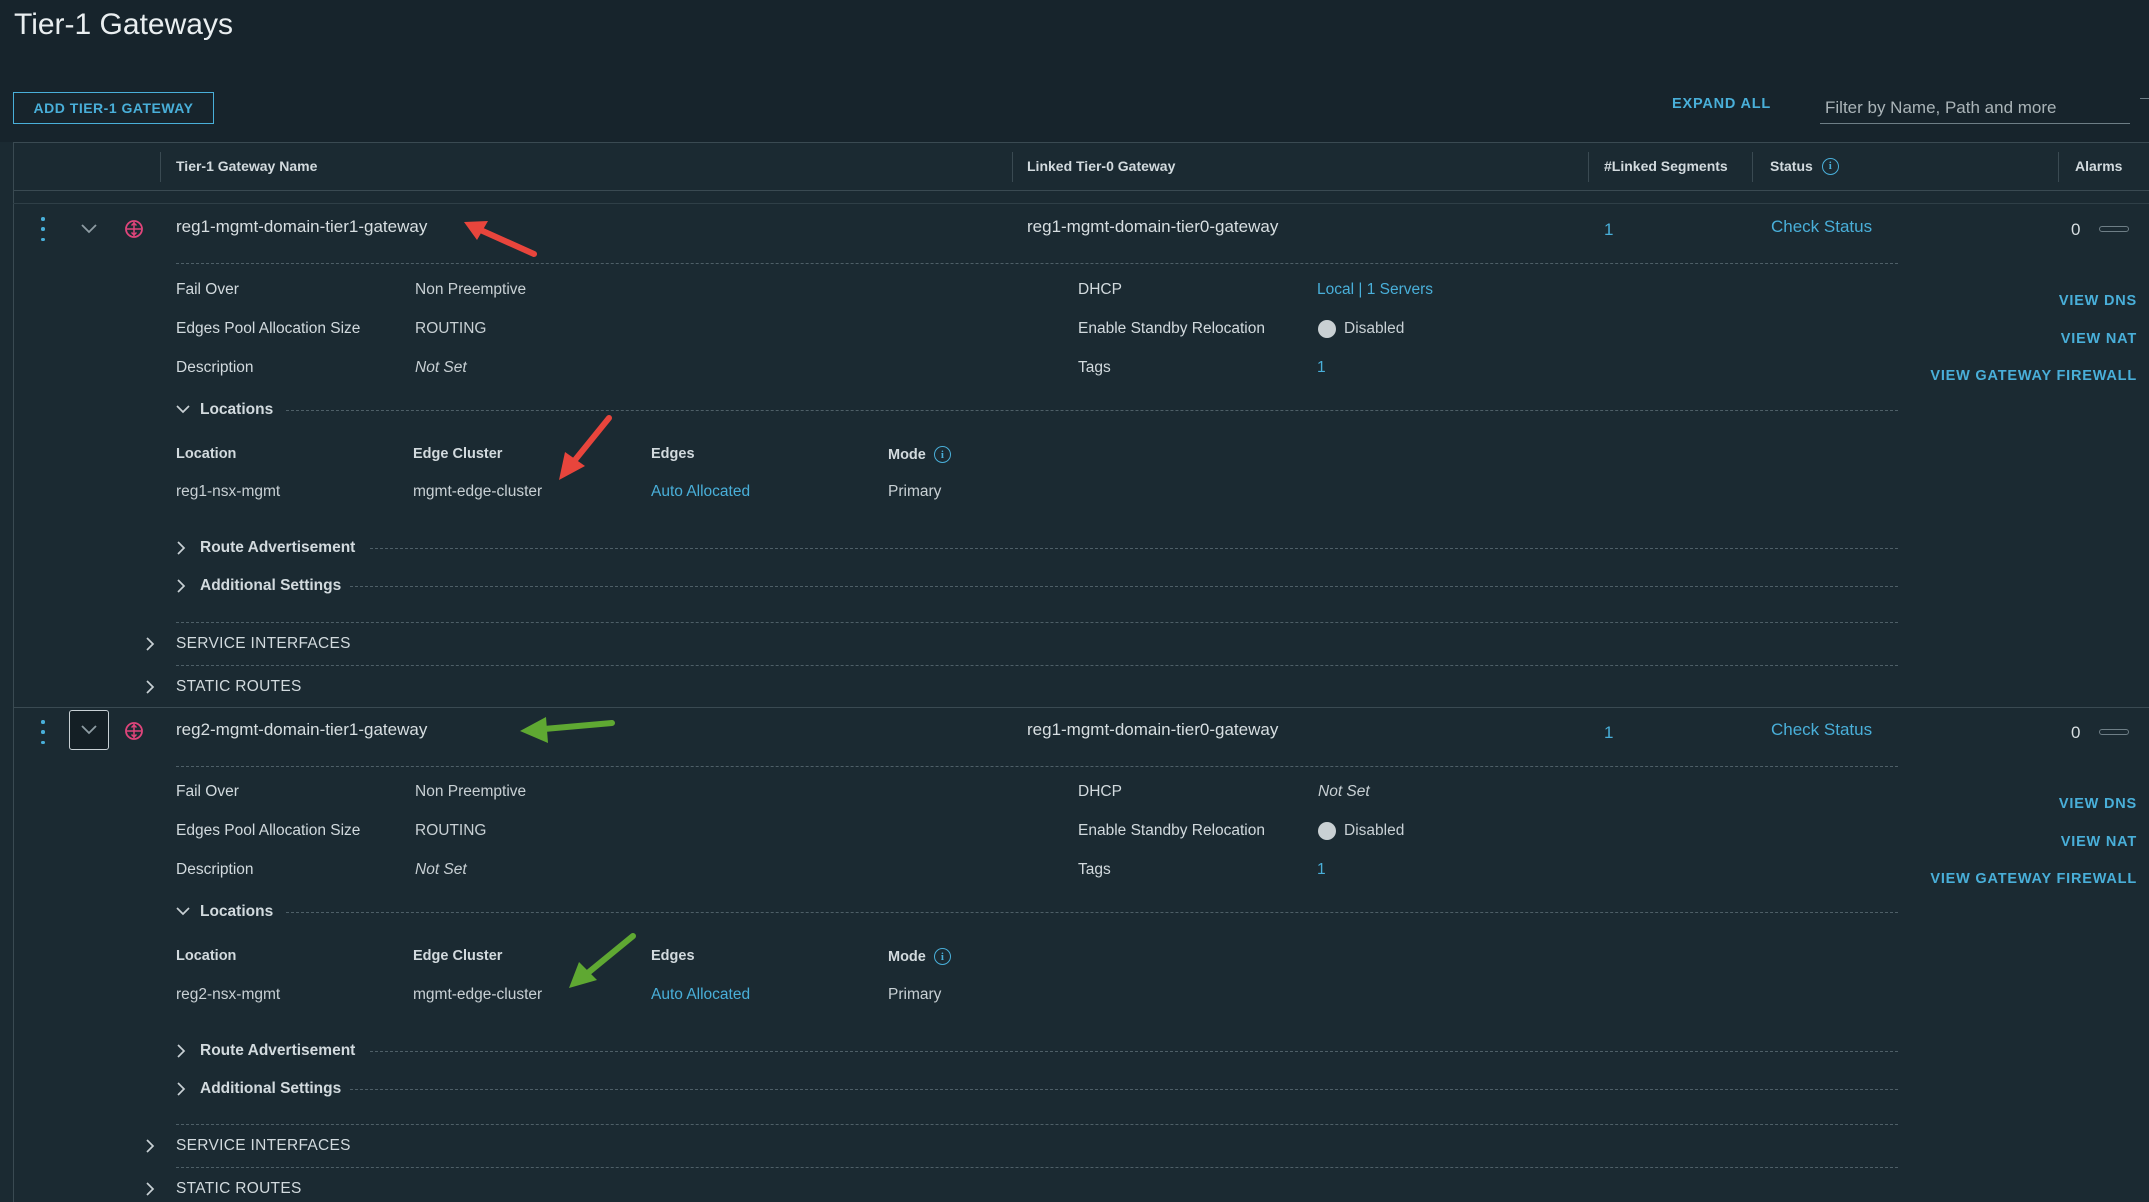 The image size is (2149, 1202). What do you see at coordinates (1081, 707) in the screenshot?
I see `row-divider` at bounding box center [1081, 707].